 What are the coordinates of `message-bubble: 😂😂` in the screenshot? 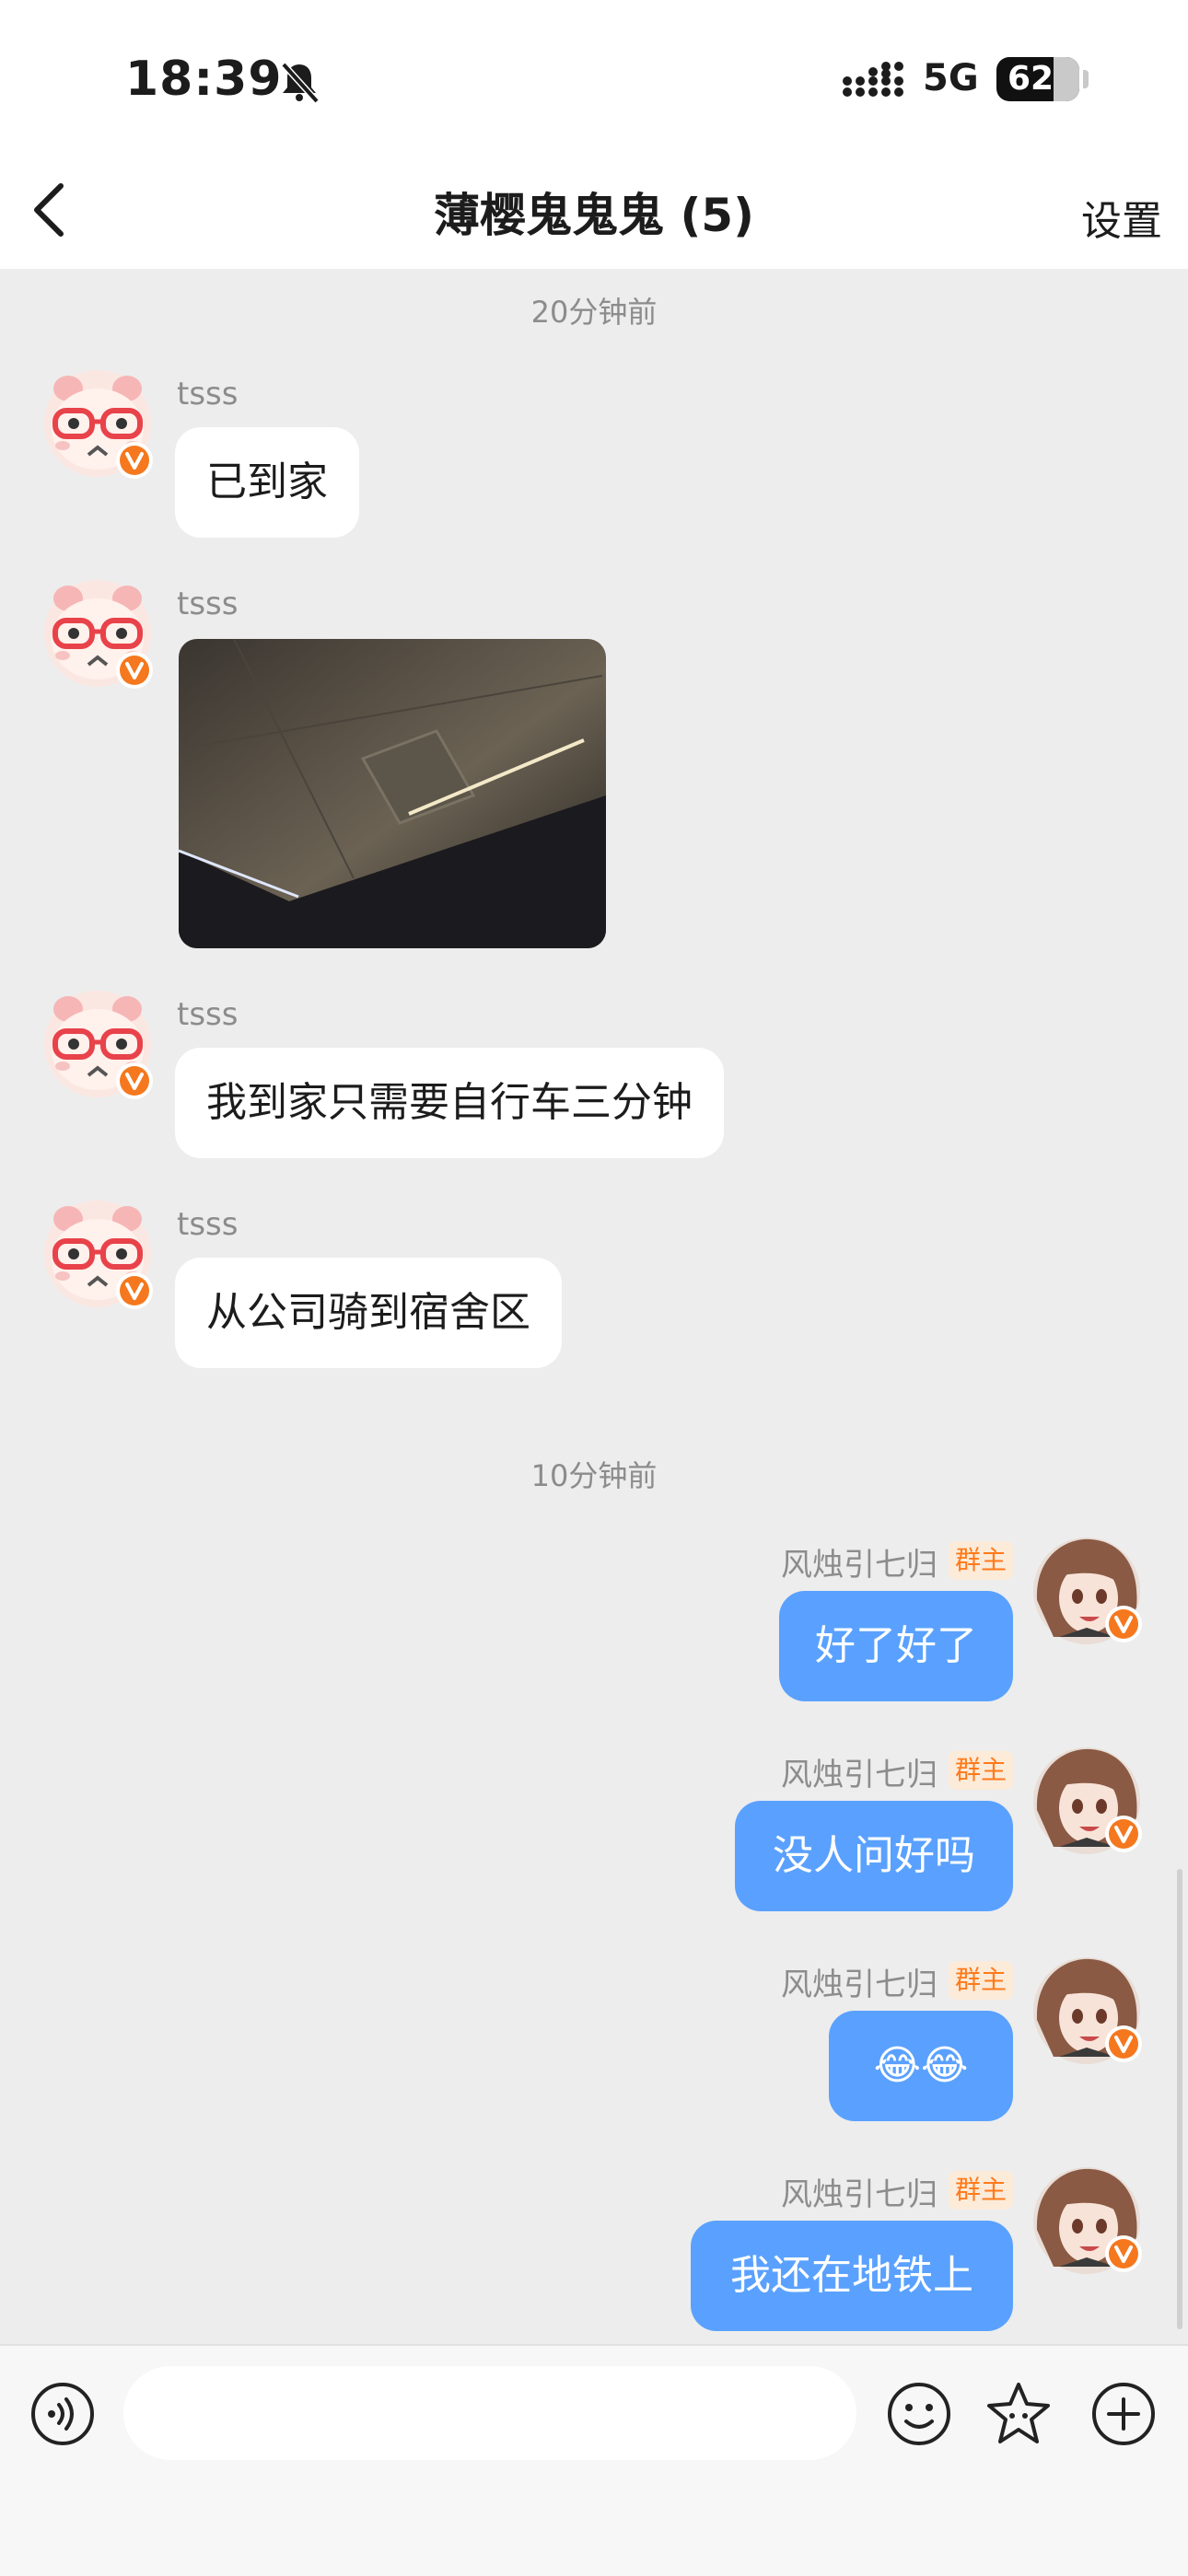 It's located at (921, 2066).